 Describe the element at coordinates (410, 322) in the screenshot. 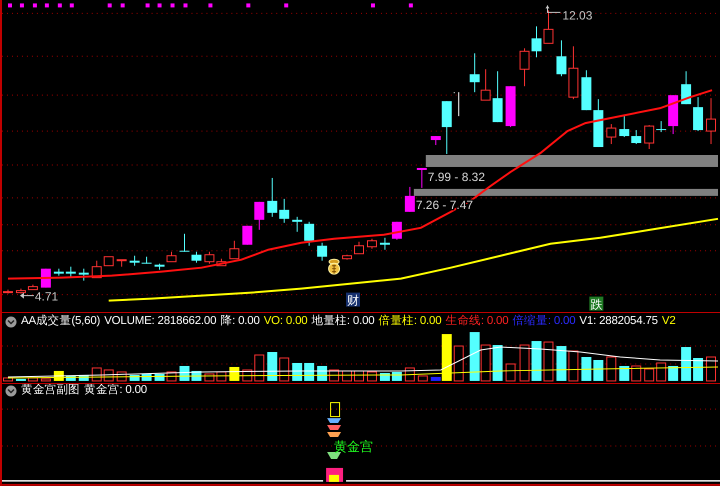

I see `indicator-value: 倍量柱: 0.00` at that location.